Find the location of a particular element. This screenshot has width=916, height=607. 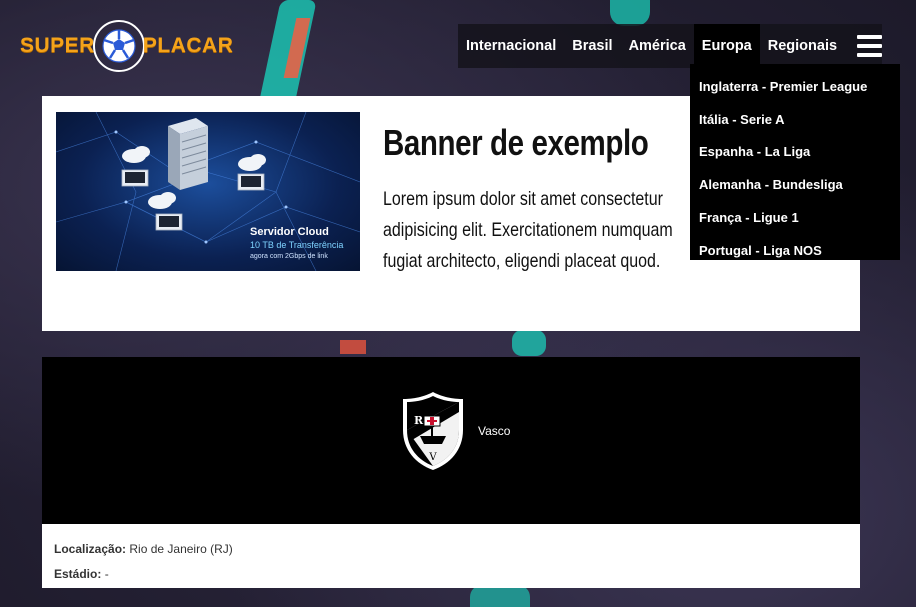

logo-word-left: SUPER is located at coordinates (57, 45).